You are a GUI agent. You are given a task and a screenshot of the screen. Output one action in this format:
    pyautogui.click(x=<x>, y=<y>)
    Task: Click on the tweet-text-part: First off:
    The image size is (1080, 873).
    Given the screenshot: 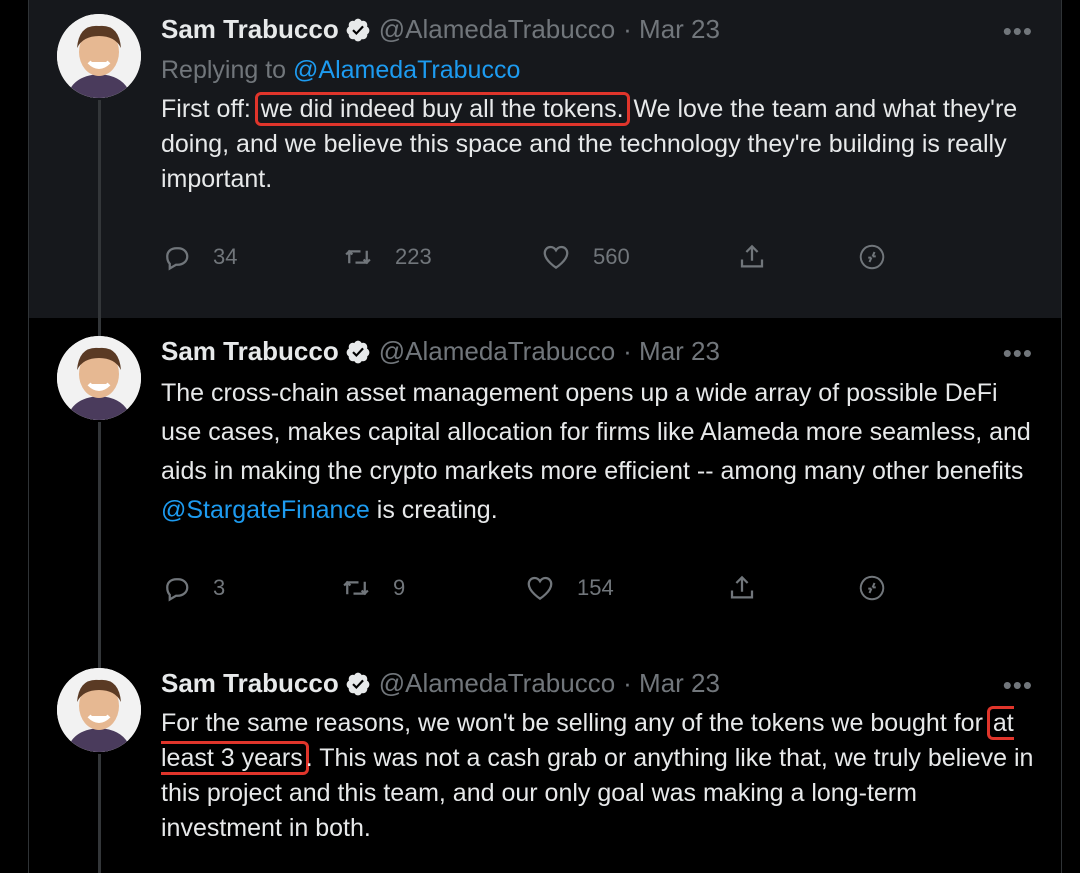 What is the action you would take?
    pyautogui.click(x=209, y=109)
    